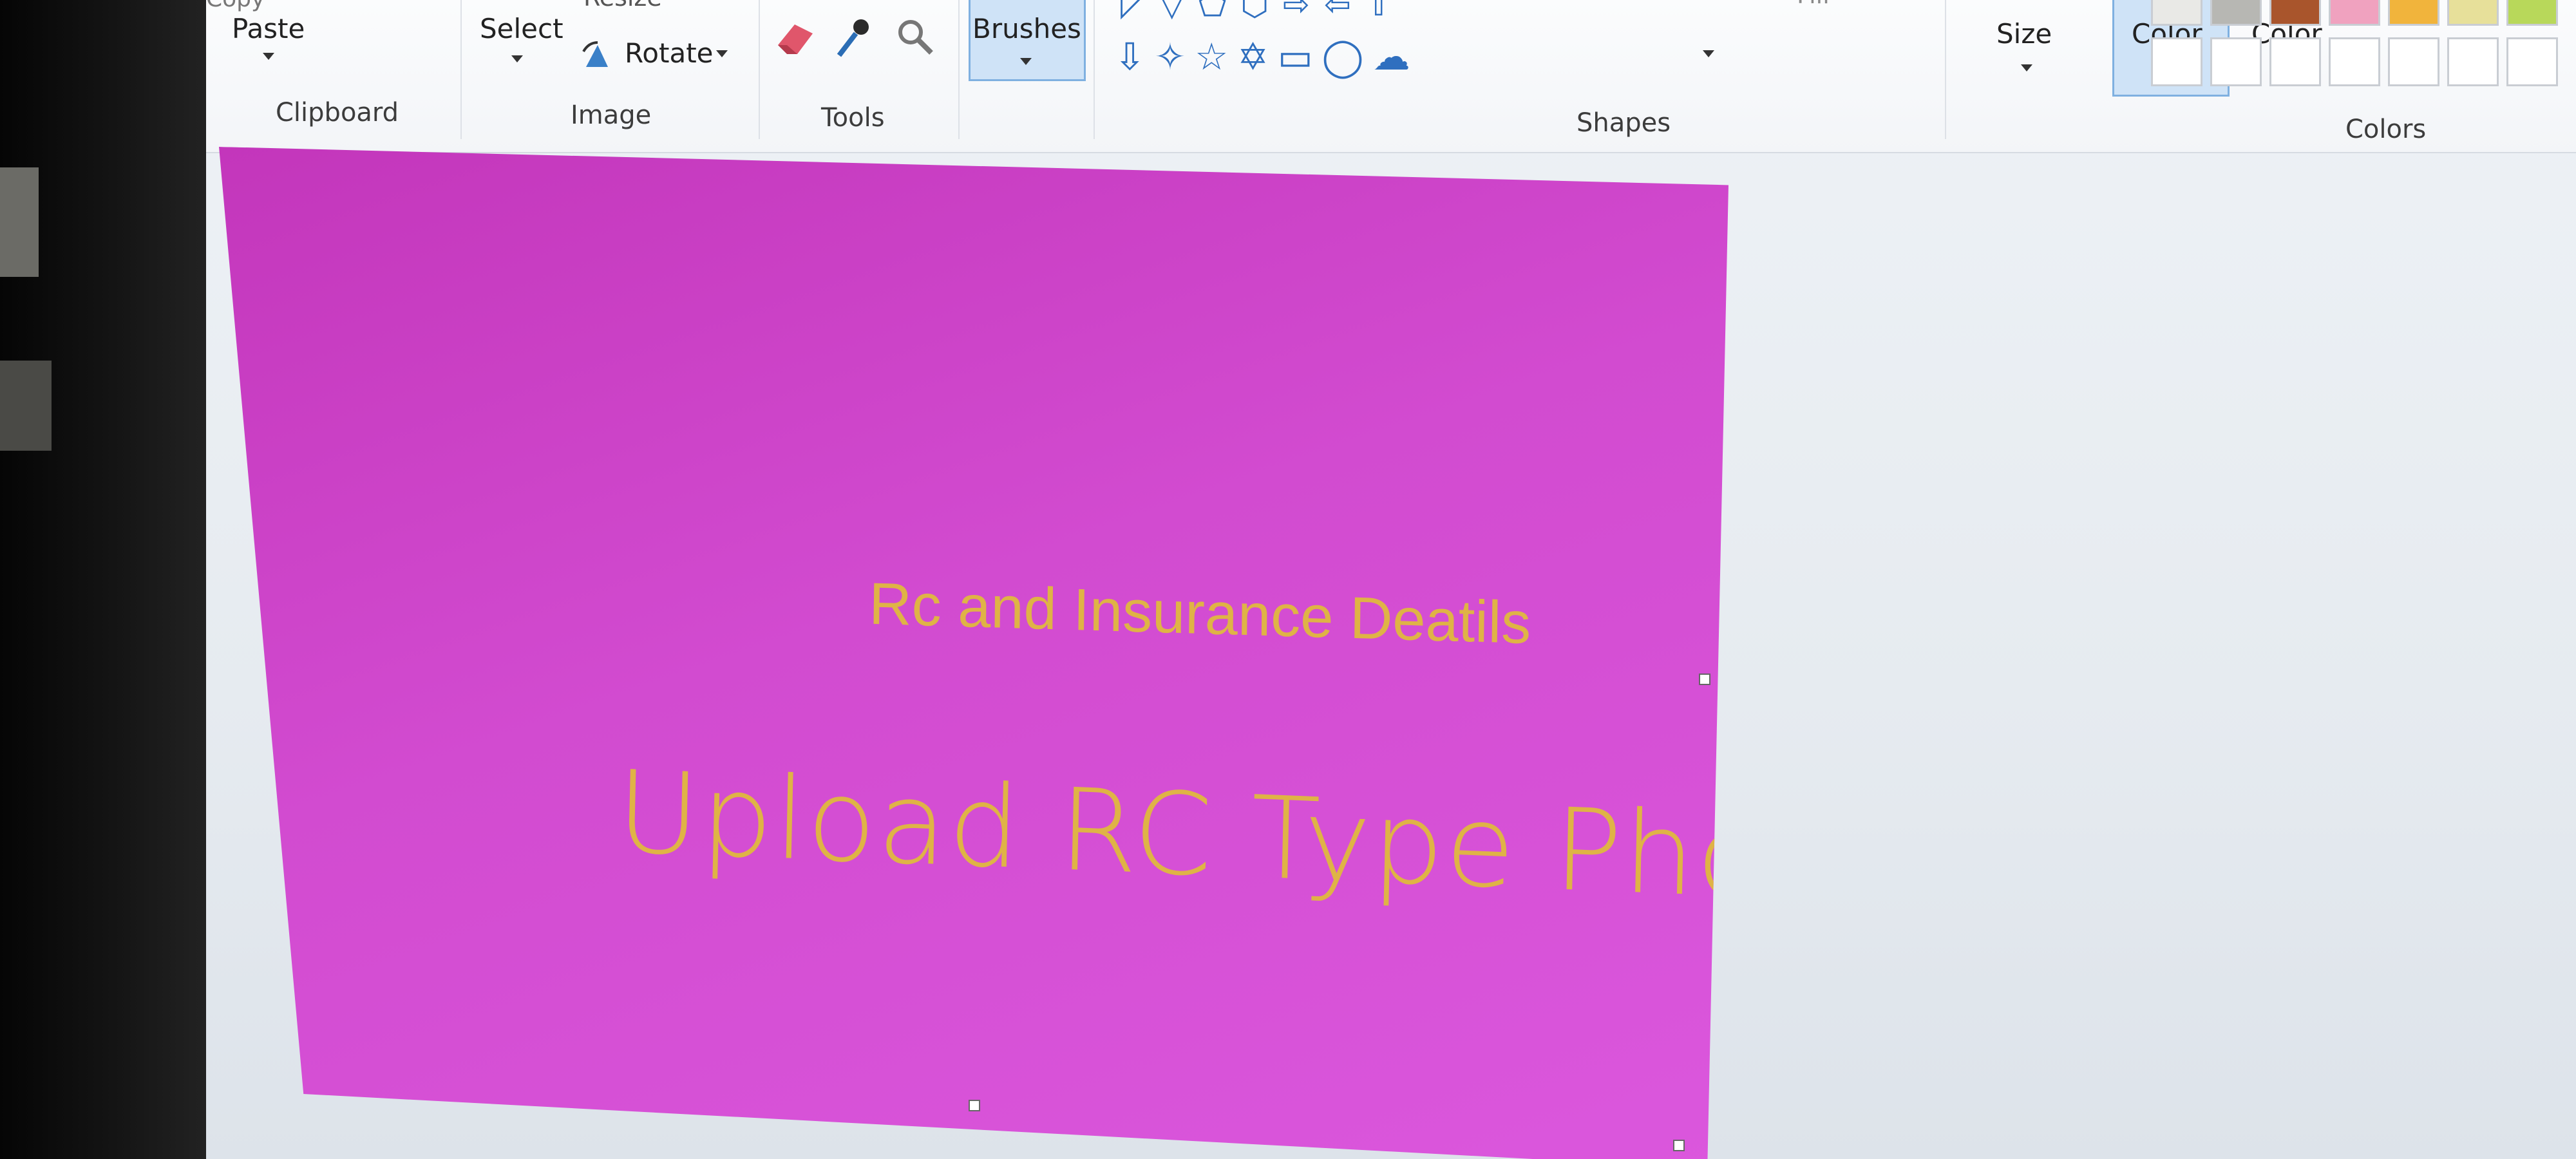  Describe the element at coordinates (2024, 34) in the screenshot. I see `size-button: Size` at that location.